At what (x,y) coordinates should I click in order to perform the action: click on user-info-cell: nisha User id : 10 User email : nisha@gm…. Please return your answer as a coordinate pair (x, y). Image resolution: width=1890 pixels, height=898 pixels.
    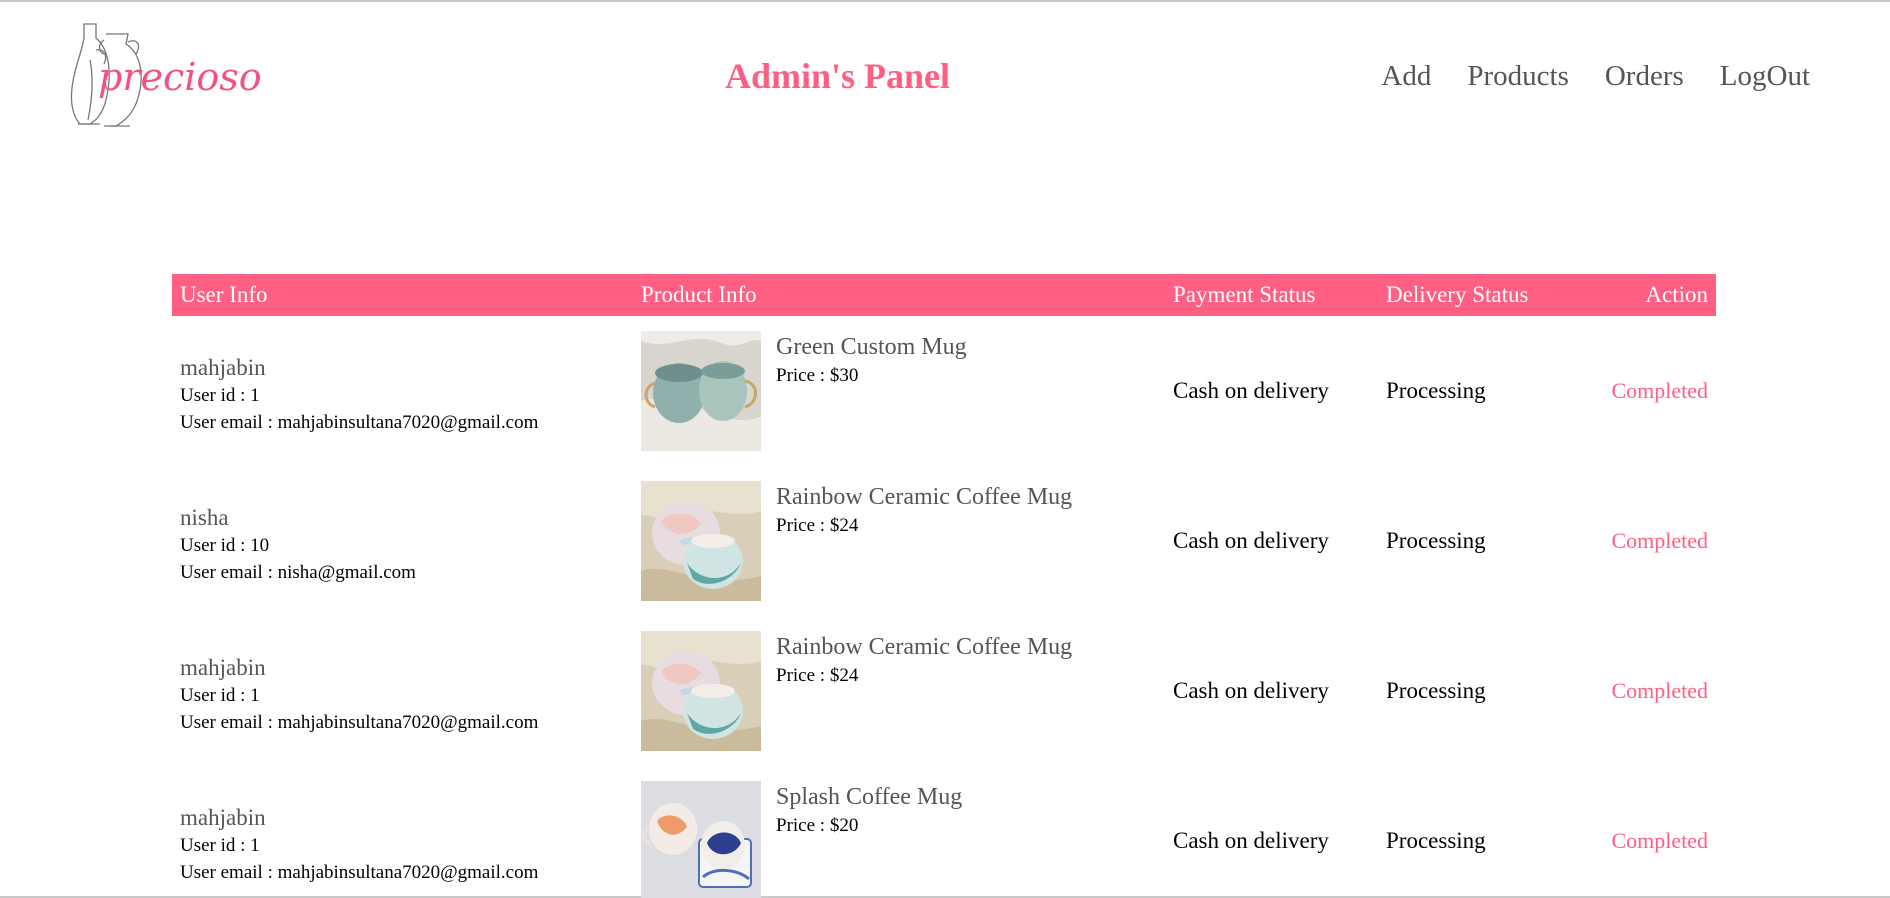
    Looking at the image, I should click on (406, 541).